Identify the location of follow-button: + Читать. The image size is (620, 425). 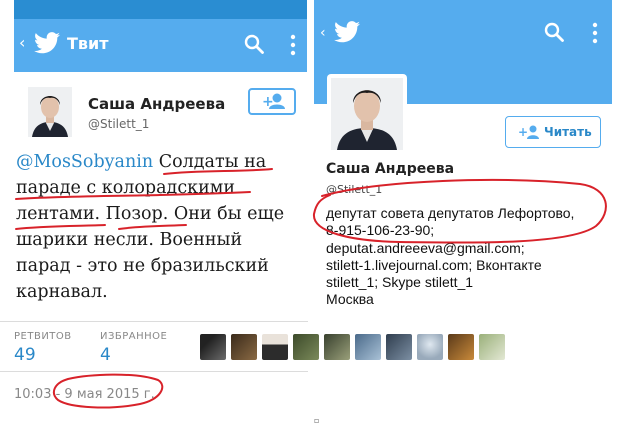
(553, 132).